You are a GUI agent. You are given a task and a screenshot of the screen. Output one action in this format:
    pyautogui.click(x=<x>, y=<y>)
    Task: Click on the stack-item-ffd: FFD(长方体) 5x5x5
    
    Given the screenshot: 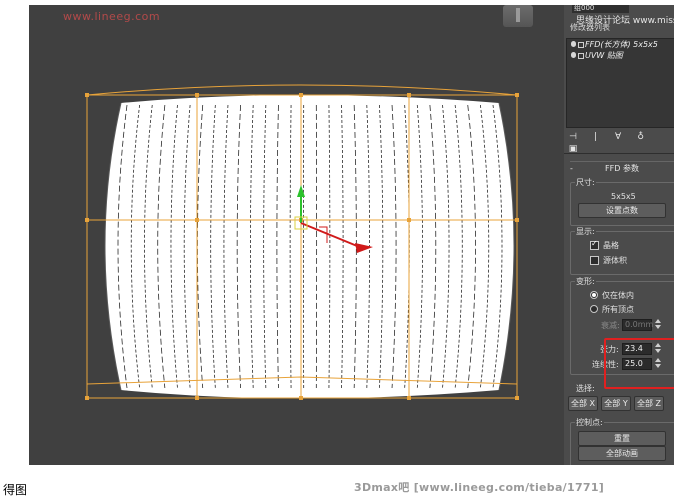 What is the action you would take?
    pyautogui.click(x=620, y=44)
    